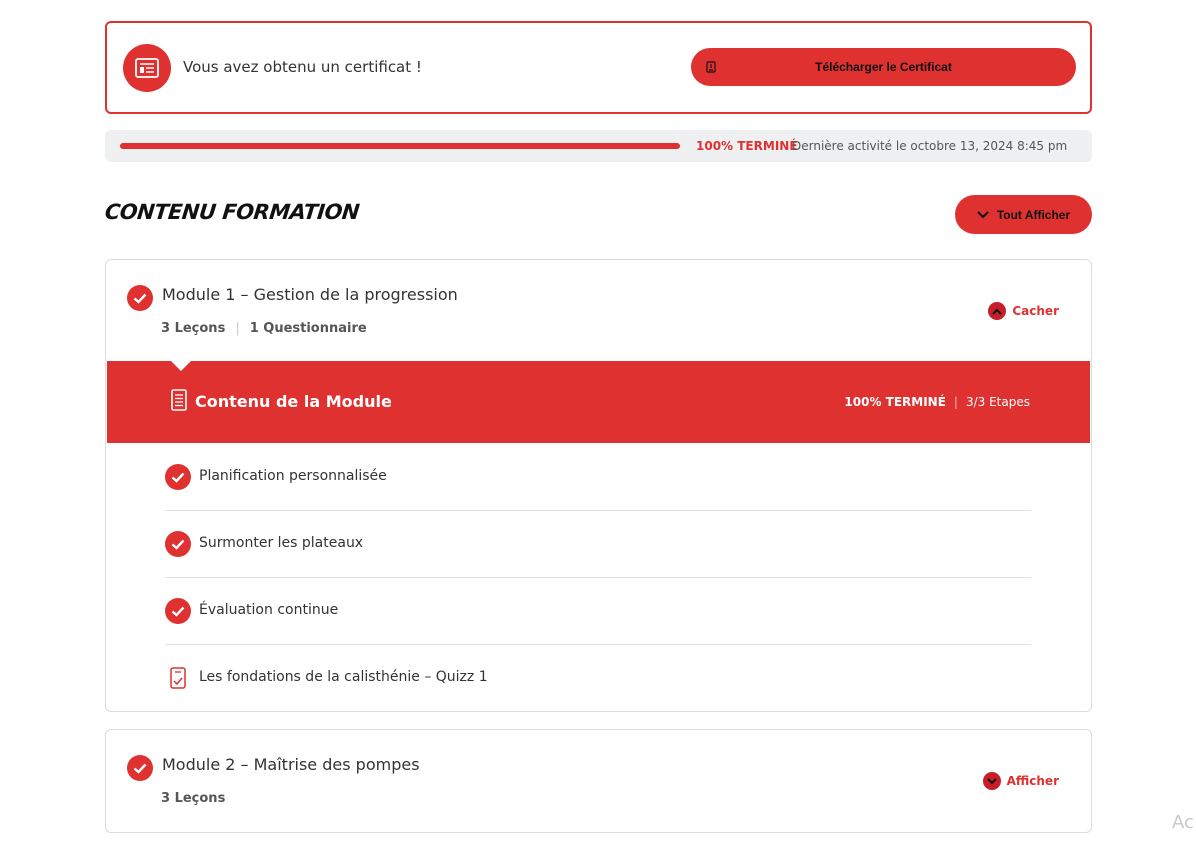  I want to click on content-status: 100% TERMINÉ | 3/3 Etapes, so click(937, 402).